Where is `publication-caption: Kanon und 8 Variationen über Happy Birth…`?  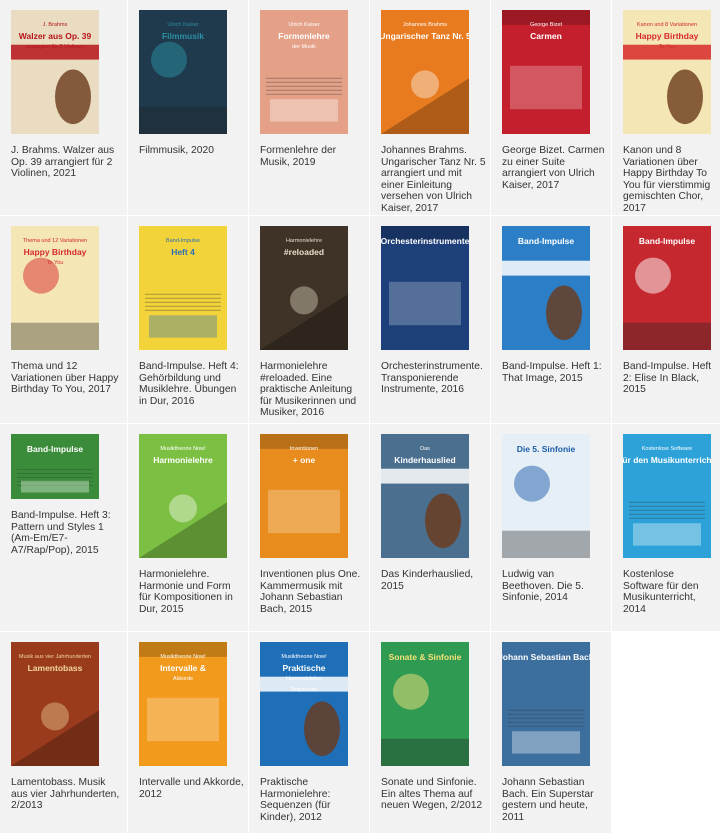
publication-caption: Kanon und 8 Variationen über Happy Birth… is located at coordinates (669, 180).